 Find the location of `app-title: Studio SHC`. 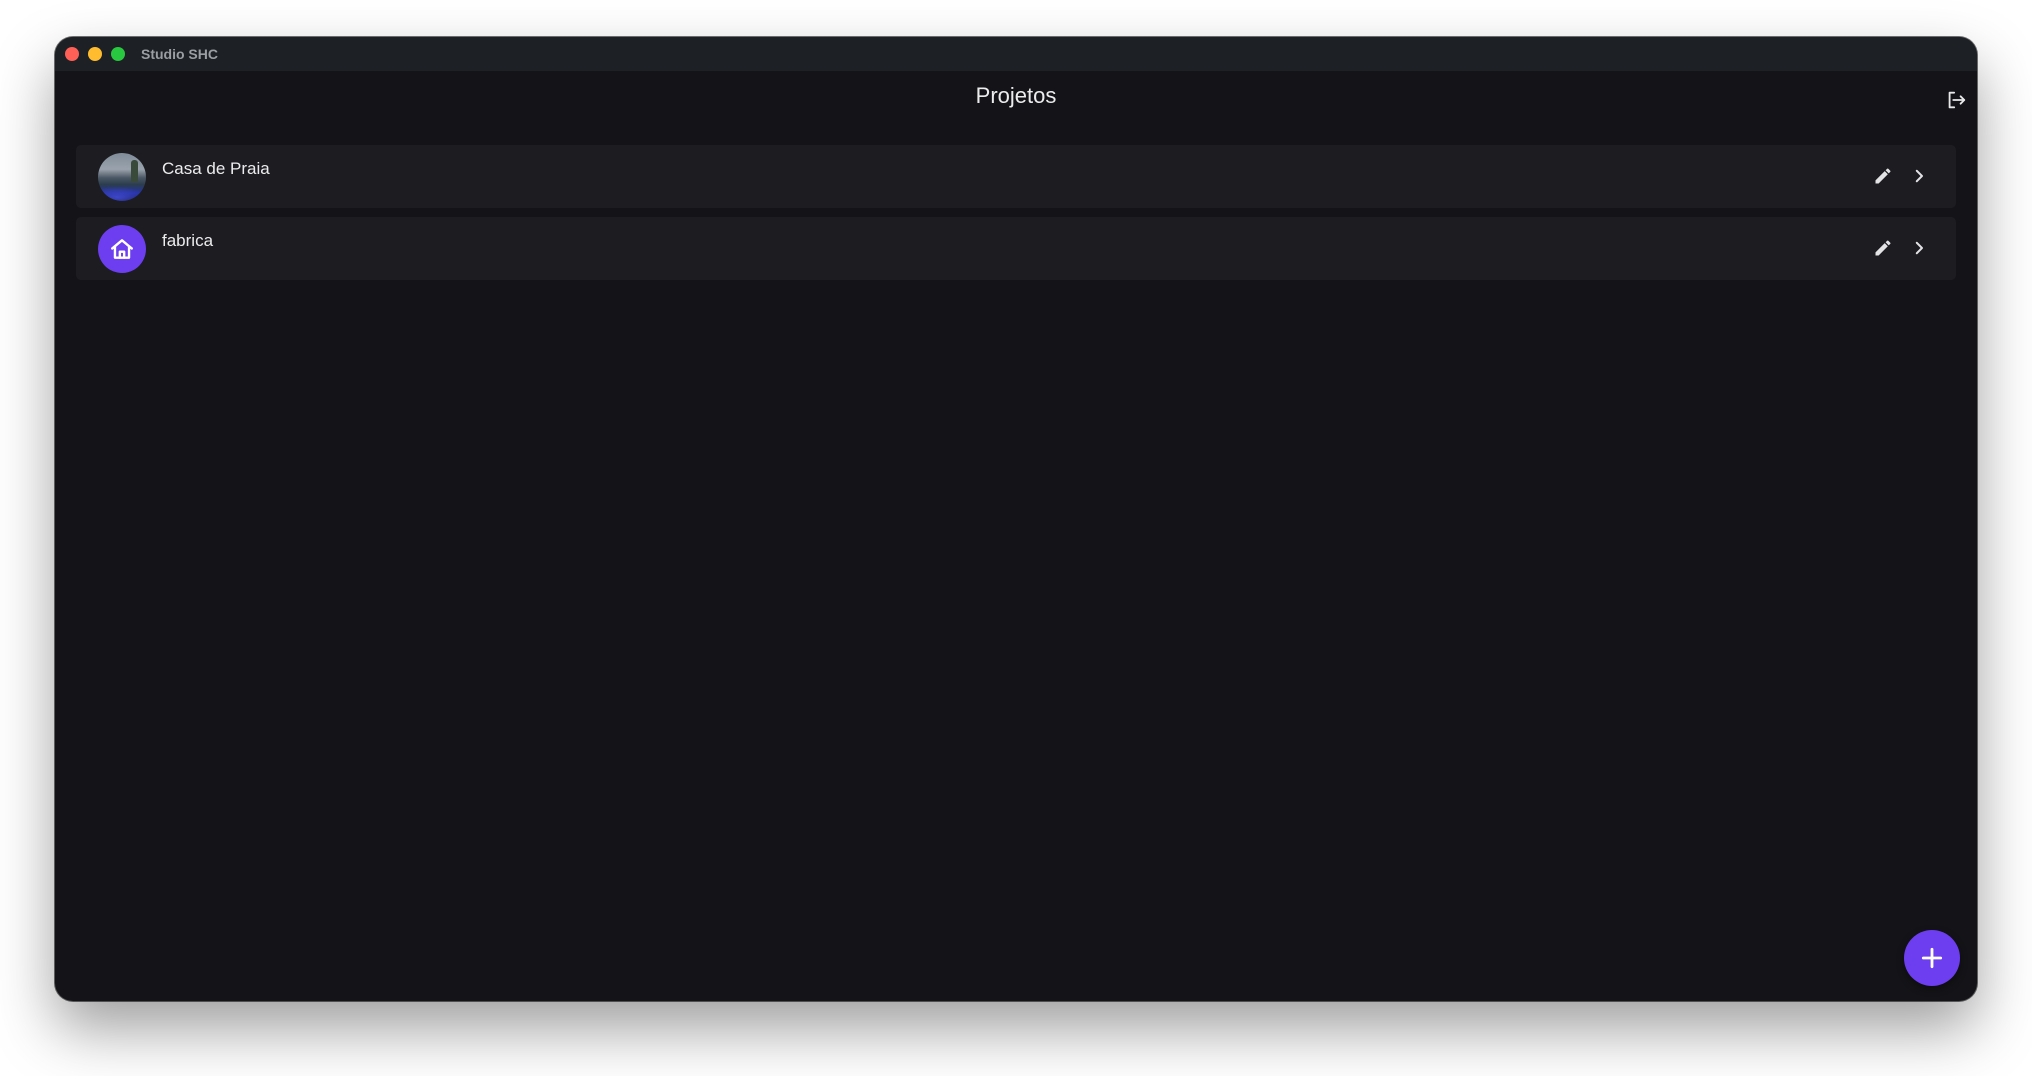

app-title: Studio SHC is located at coordinates (179, 54).